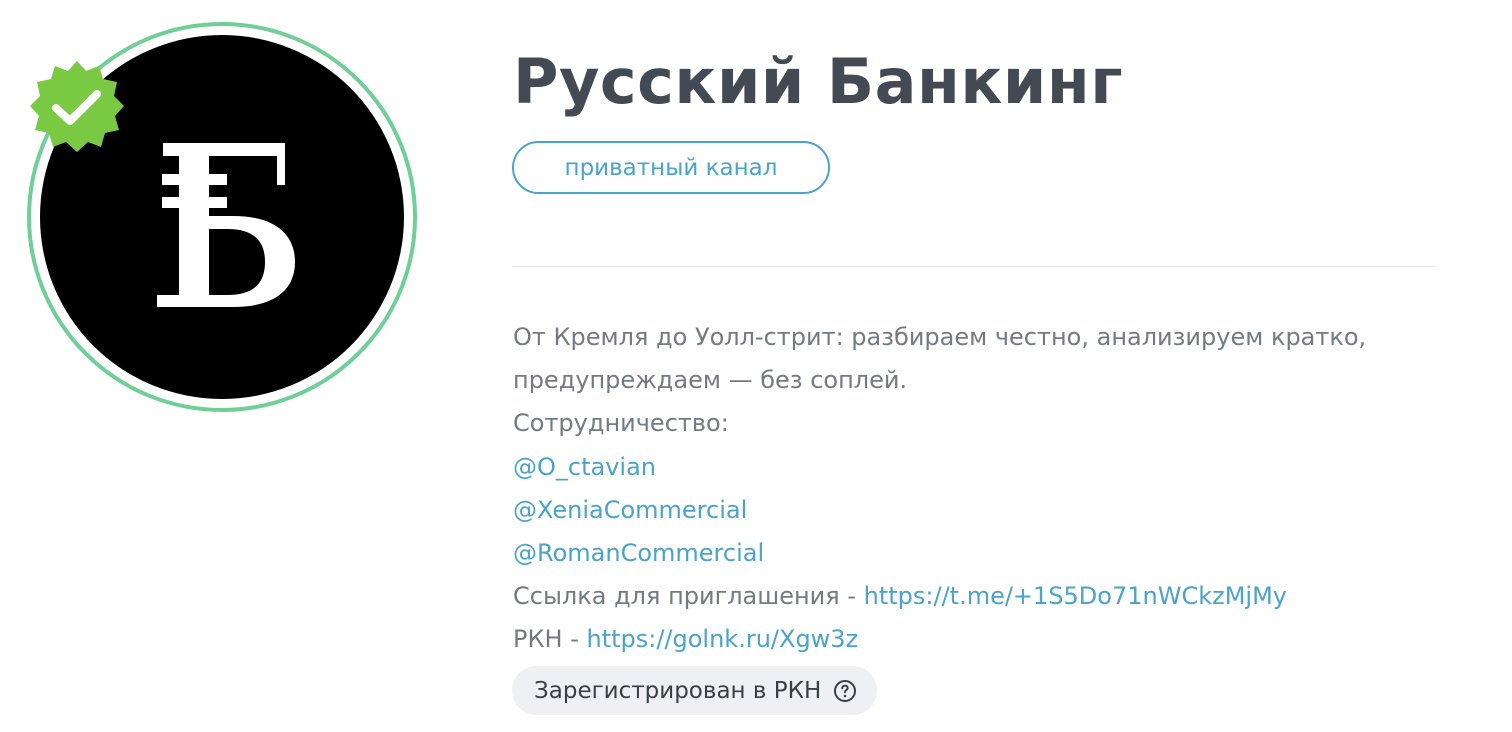 The image size is (1512, 732). What do you see at coordinates (688, 596) in the screenshot?
I see `invite-label: Ссылка для приглашения -` at bounding box center [688, 596].